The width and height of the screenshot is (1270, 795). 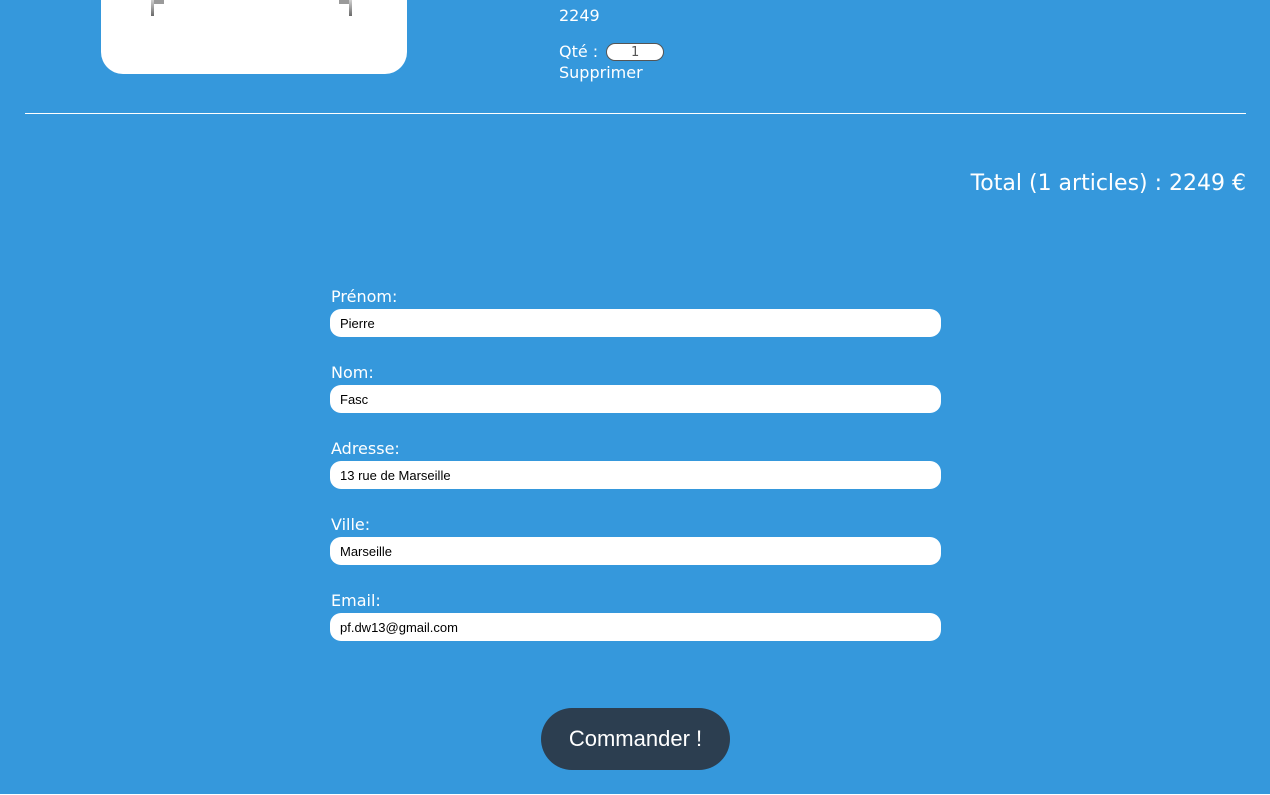 I want to click on order-button: Commander !, so click(x=635, y=739).